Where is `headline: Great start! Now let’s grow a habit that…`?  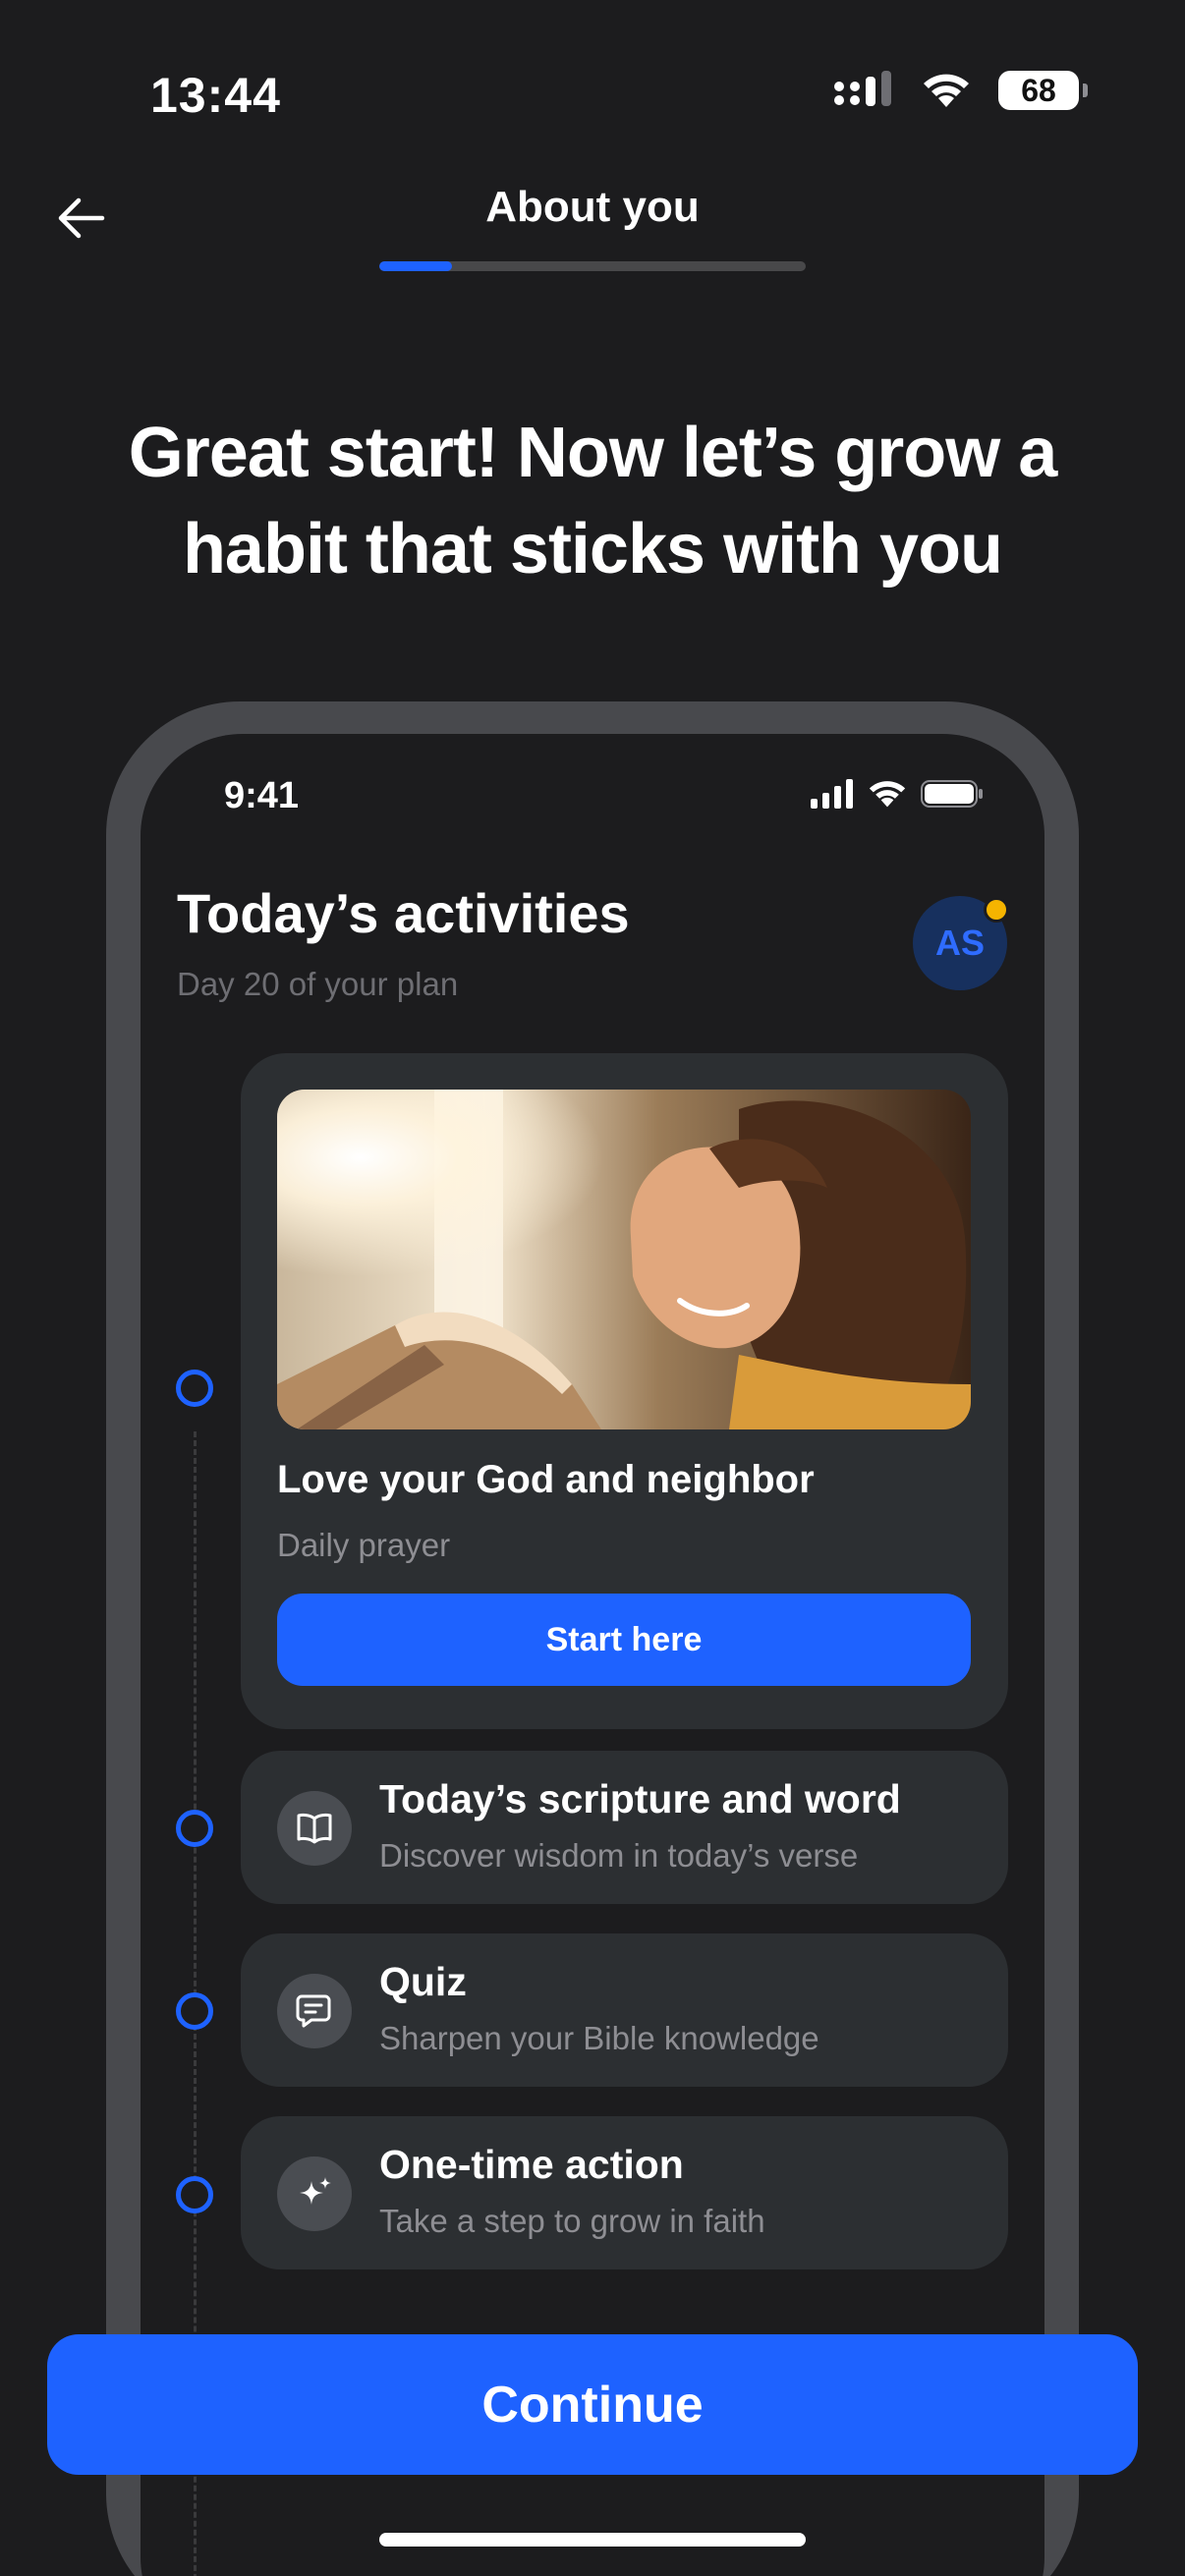
headline: Great start! Now let’s grow a habit that… is located at coordinates (593, 501).